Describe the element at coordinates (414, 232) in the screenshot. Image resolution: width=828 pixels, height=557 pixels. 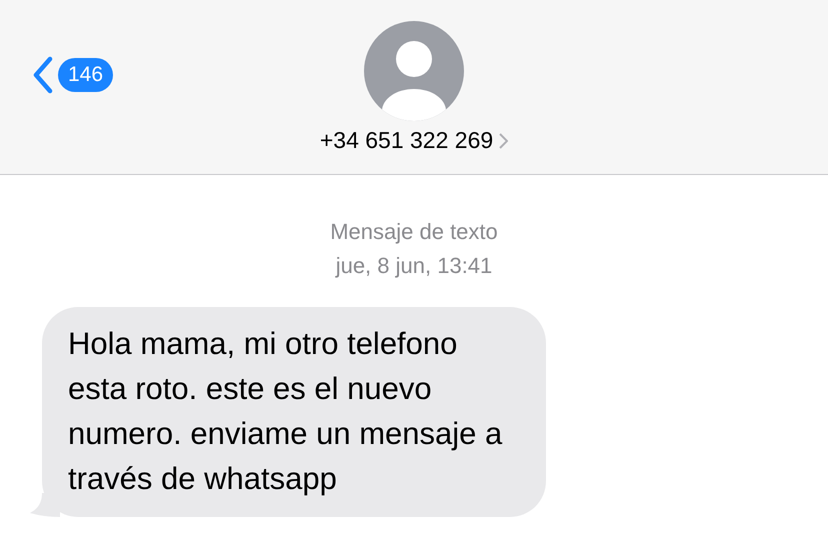
I see `service-label: Mensaje de texto` at that location.